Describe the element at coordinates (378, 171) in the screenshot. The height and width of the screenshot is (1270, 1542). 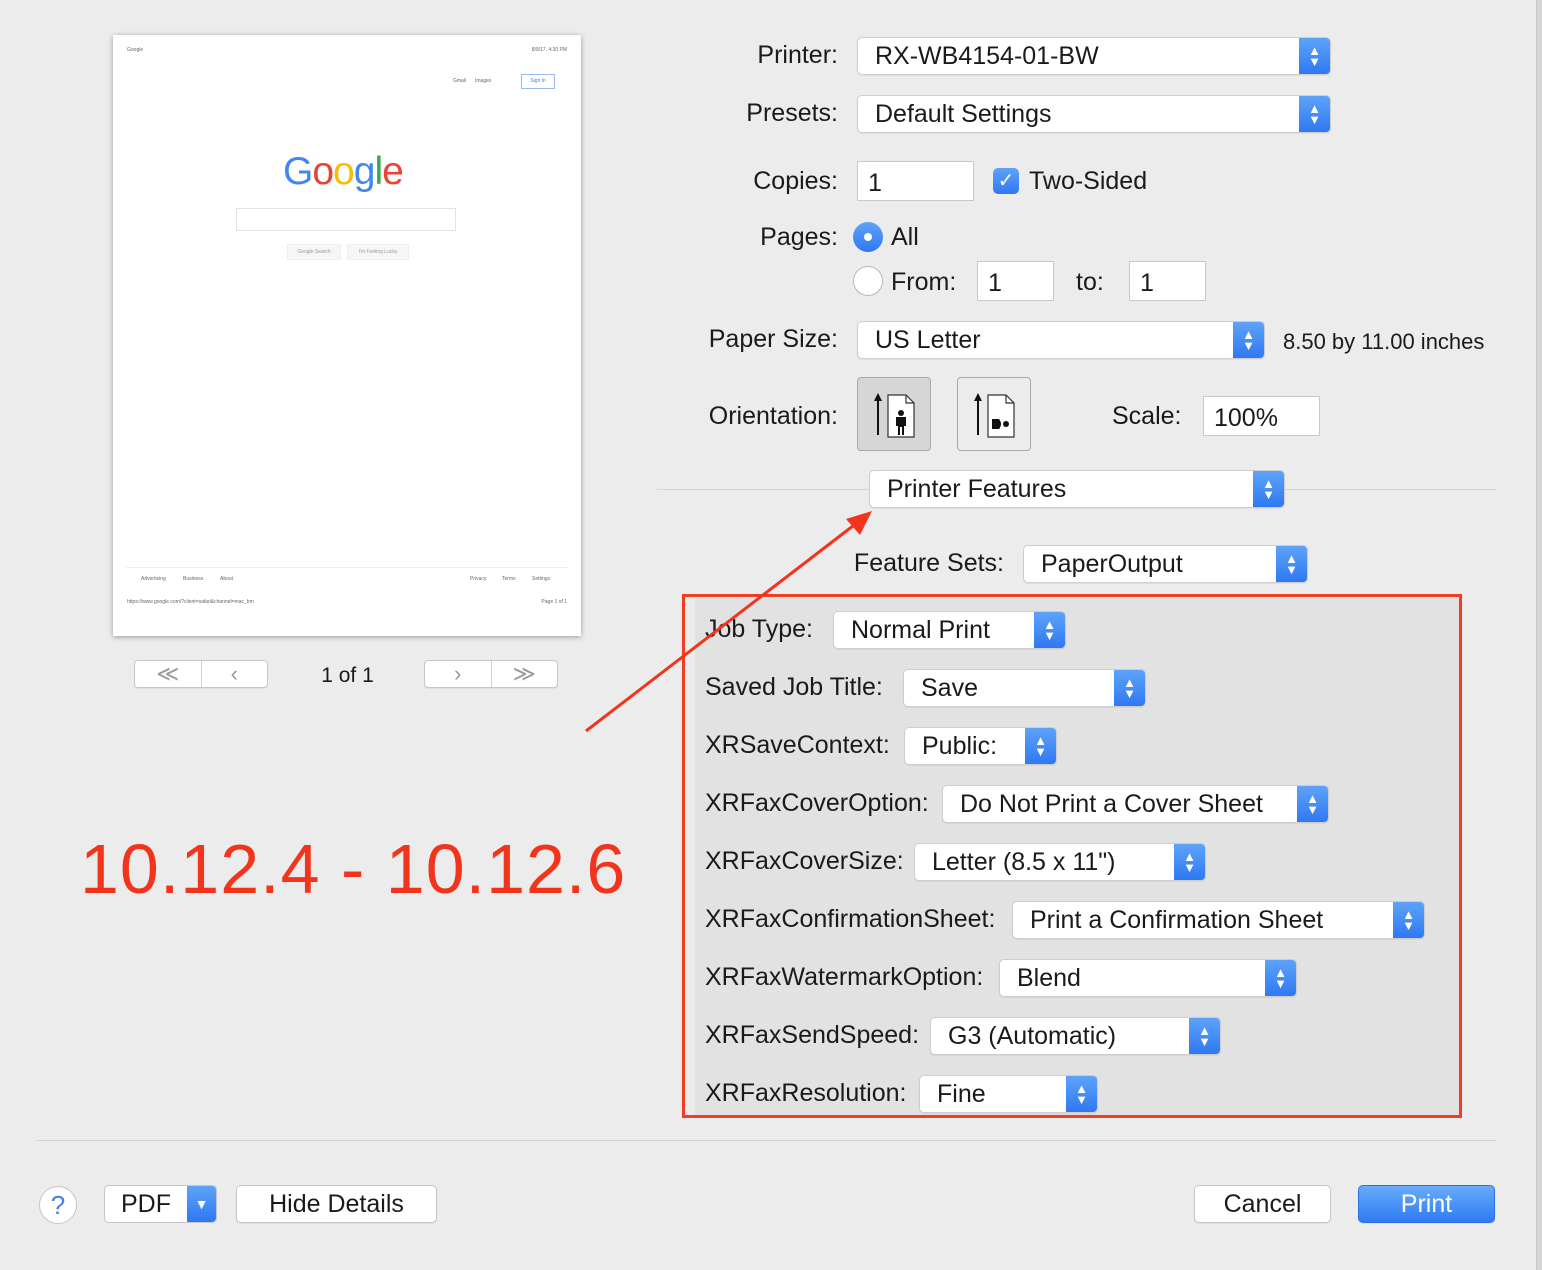
I see `logo-letter: l` at that location.